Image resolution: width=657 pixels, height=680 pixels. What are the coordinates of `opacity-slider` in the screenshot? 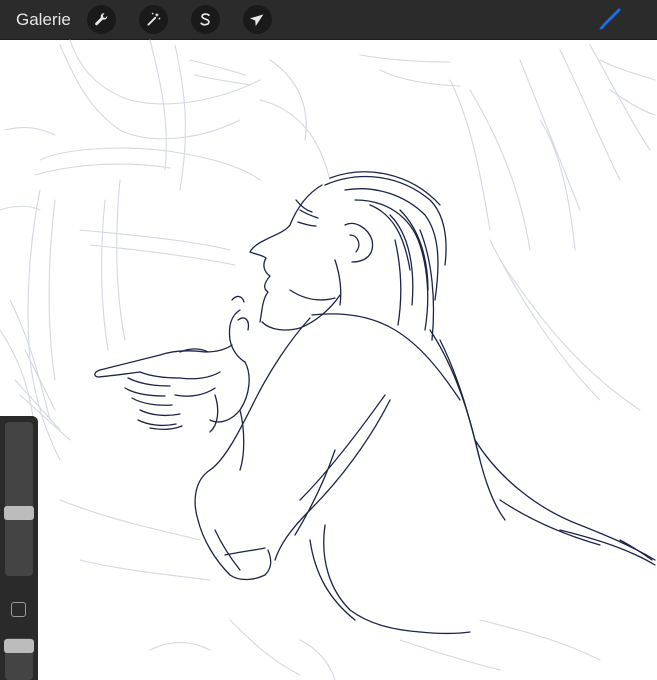 It's located at (19, 659).